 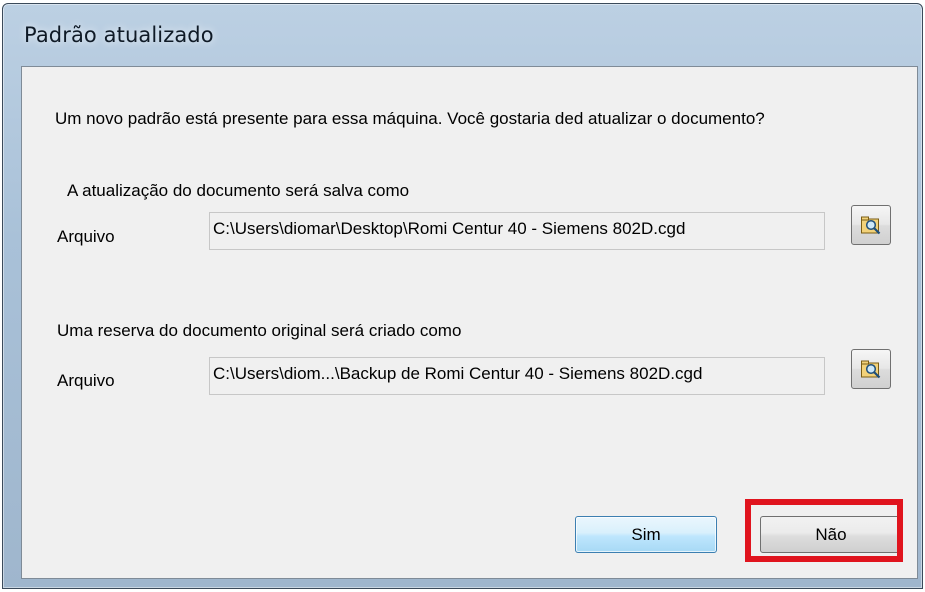 What do you see at coordinates (119, 35) in the screenshot?
I see `dialog-title: Padrão atualizado` at bounding box center [119, 35].